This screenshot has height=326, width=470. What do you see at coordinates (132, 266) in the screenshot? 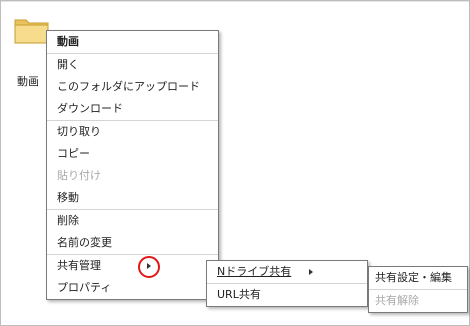
I see `menu-item-share: 共有管理` at bounding box center [132, 266].